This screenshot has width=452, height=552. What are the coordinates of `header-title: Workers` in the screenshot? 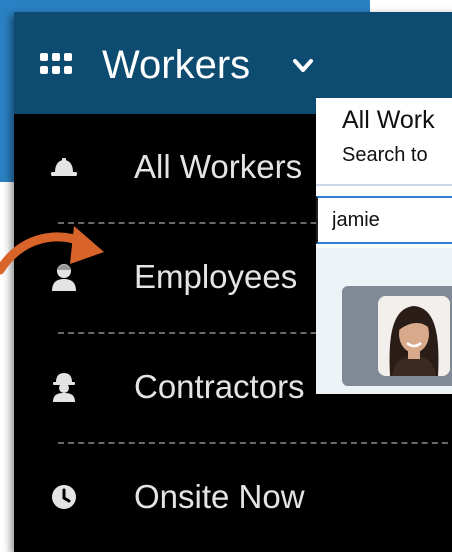 It's located at (176, 65).